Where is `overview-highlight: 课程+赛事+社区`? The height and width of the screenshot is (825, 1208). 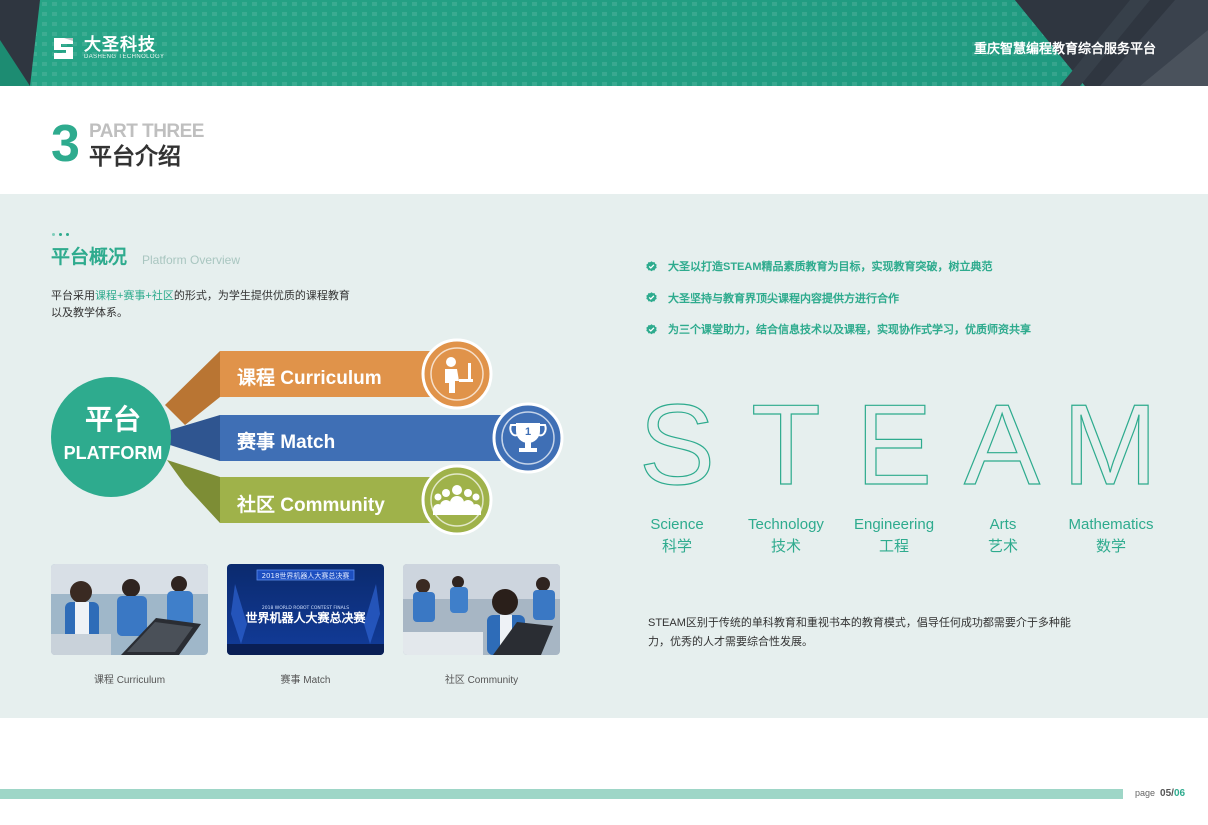
overview-highlight: 课程+赛事+社区 is located at coordinates (134, 296).